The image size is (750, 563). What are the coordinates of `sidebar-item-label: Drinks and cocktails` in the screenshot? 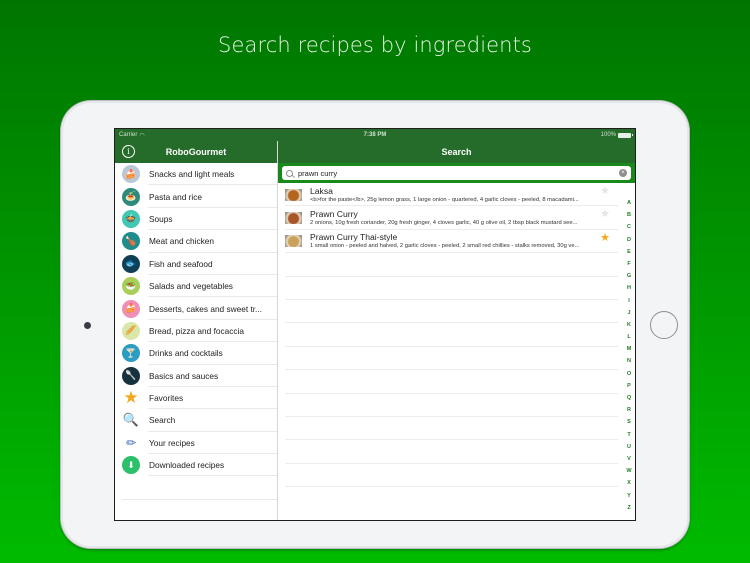 It's located at (186, 353).